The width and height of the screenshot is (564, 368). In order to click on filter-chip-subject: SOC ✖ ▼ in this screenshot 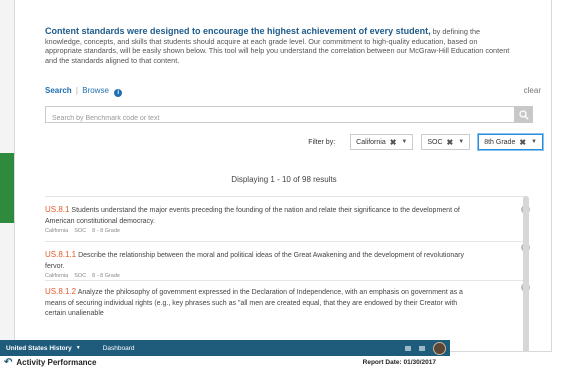, I will do `click(446, 142)`.